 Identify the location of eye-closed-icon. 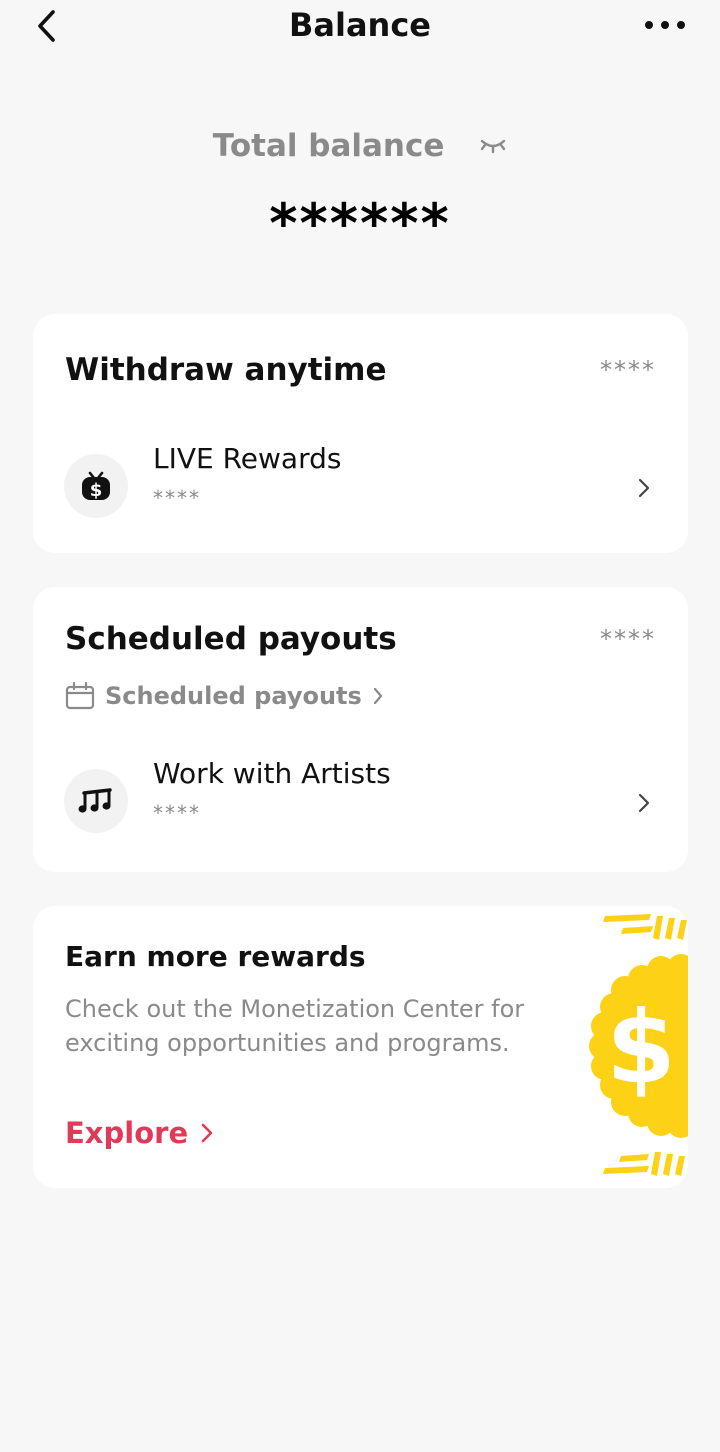
(493, 145).